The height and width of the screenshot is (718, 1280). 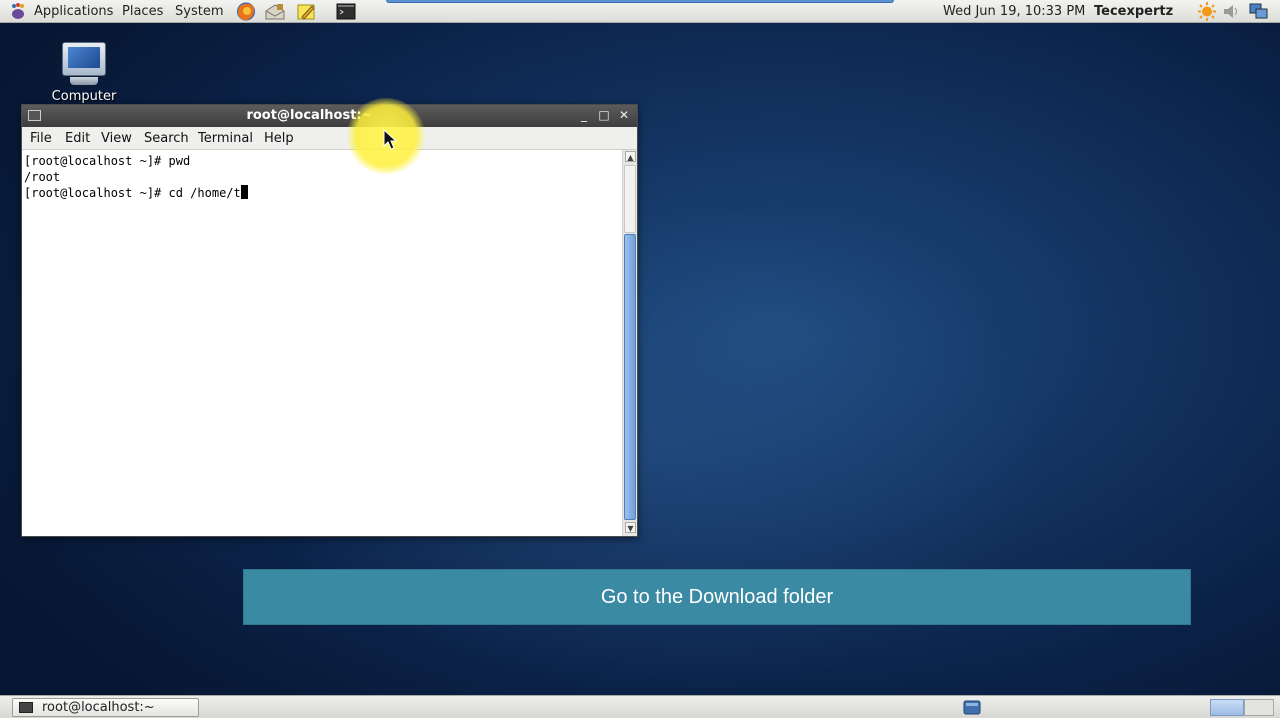 What do you see at coordinates (640, 706) in the screenshot?
I see `bottom-panel: root@localhost:~` at bounding box center [640, 706].